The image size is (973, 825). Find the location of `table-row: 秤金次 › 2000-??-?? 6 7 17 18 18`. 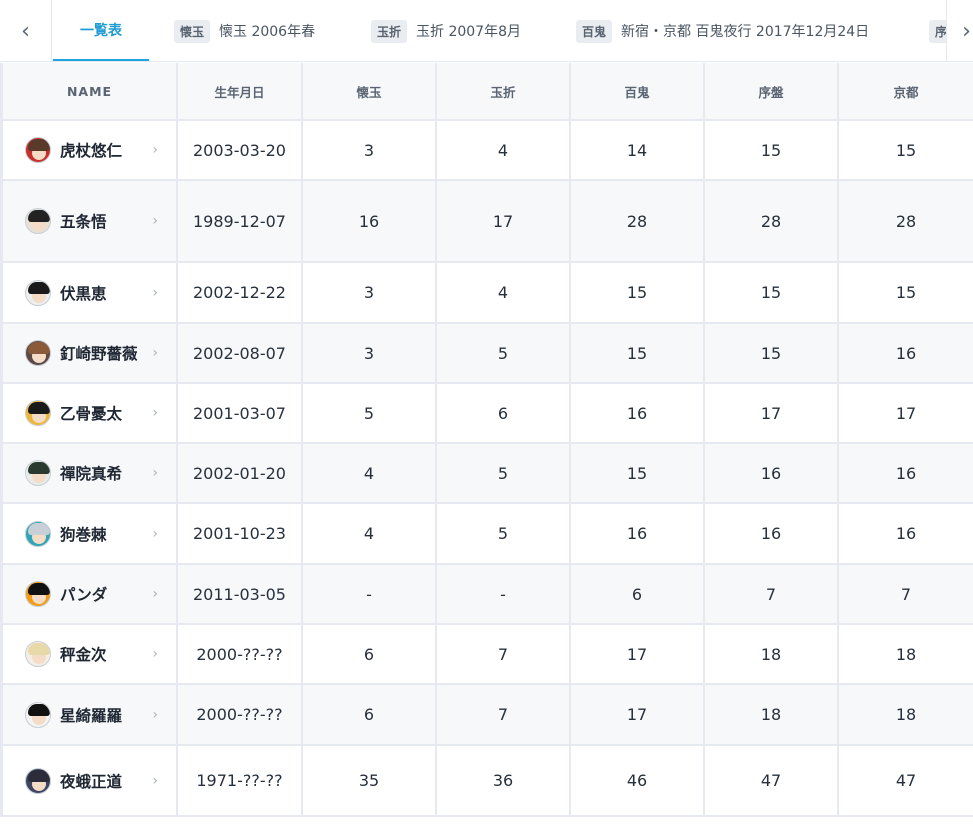

table-row: 秤金次 › 2000-??-?? 6 7 17 18 18 is located at coordinates (486, 655).